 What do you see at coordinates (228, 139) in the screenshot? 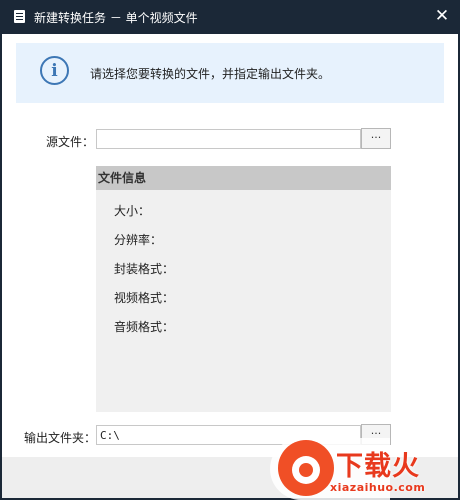
I see `source-file-input` at bounding box center [228, 139].